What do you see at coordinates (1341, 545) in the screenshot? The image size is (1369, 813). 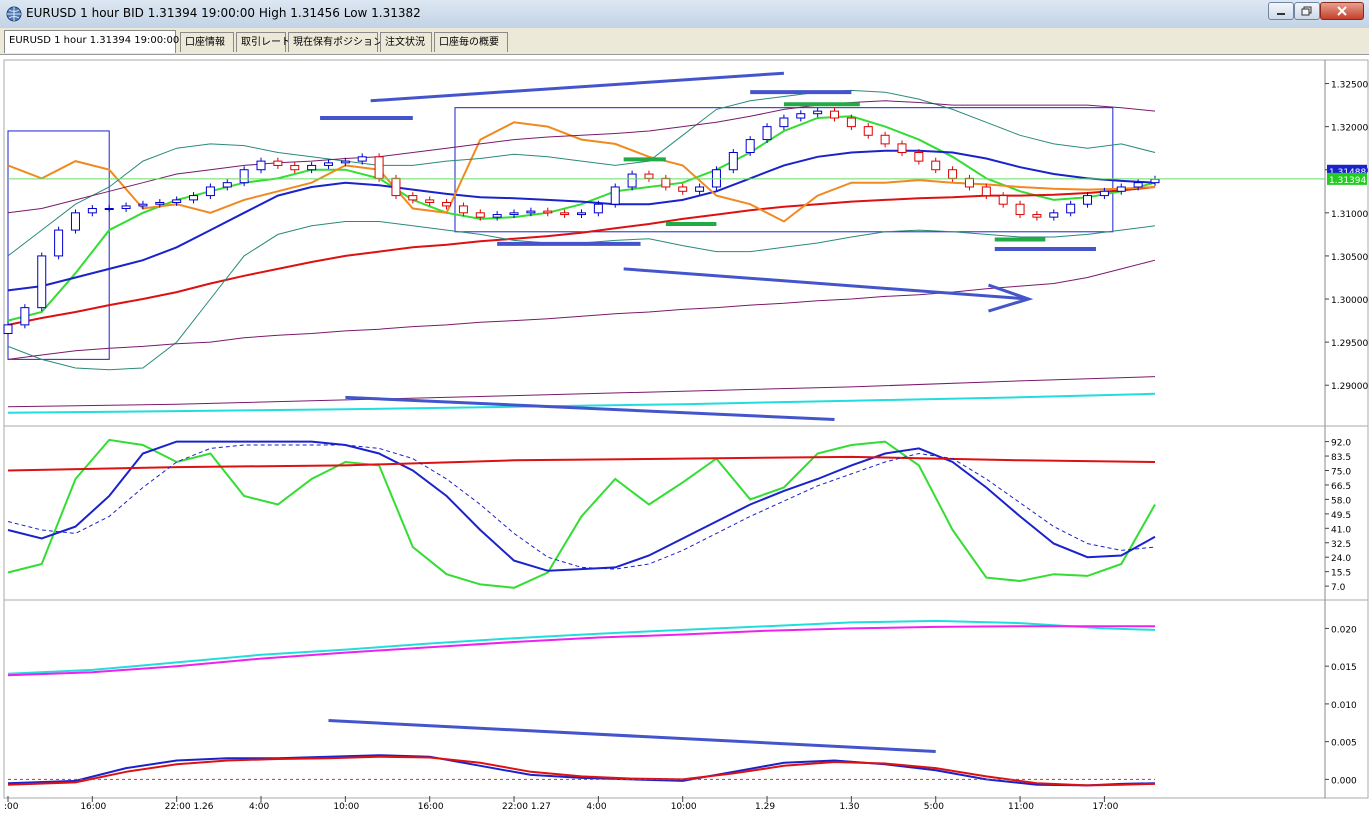 I see `y-tick-label: 32.5` at bounding box center [1341, 545].